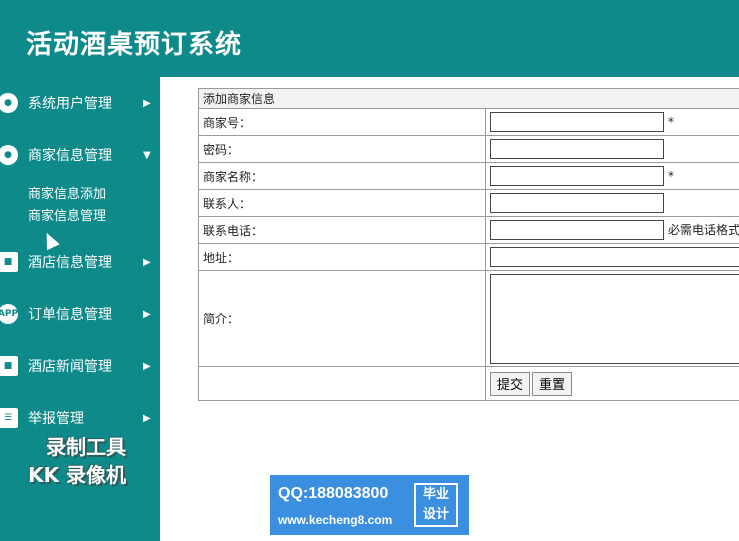 Image resolution: width=739 pixels, height=541 pixels. Describe the element at coordinates (342, 176) in the screenshot. I see `field-label: 商家名称：` at that location.